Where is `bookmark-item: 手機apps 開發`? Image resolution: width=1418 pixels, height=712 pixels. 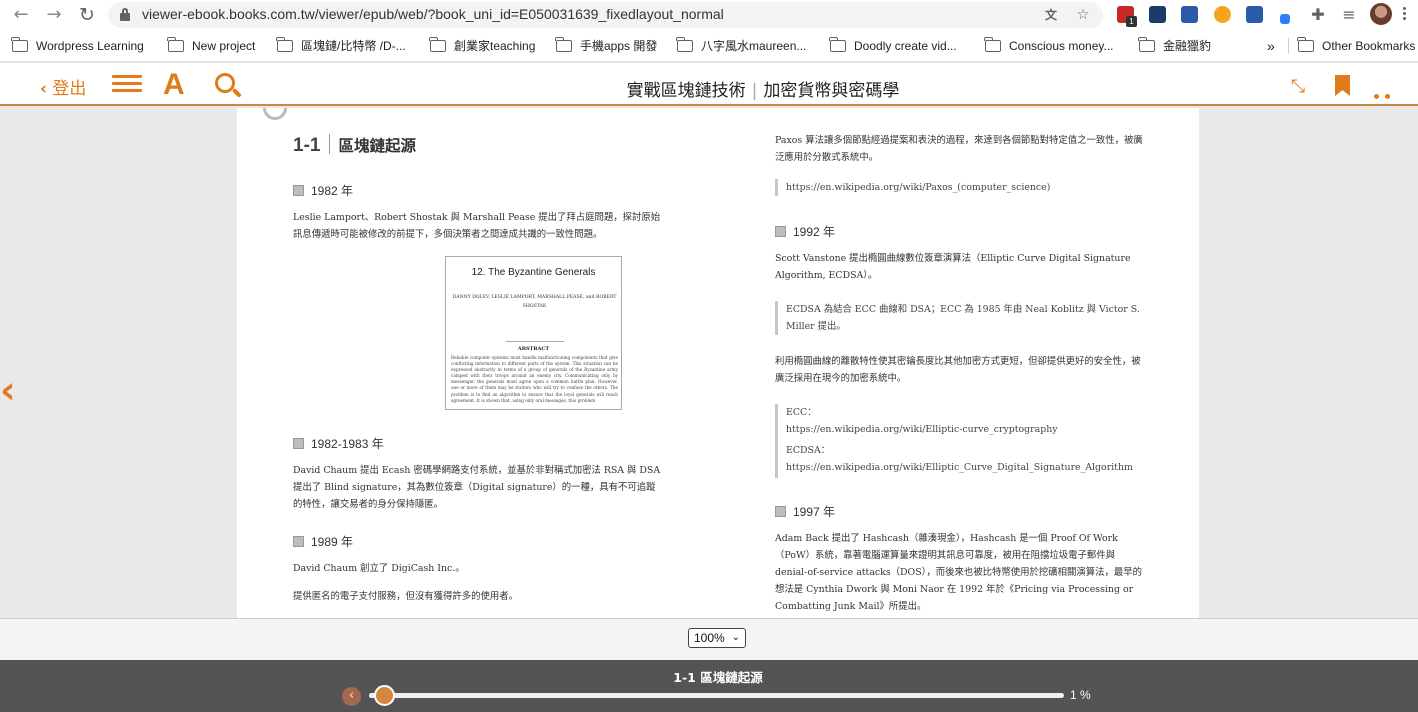 bookmark-item: 手機apps 開發 is located at coordinates (606, 45).